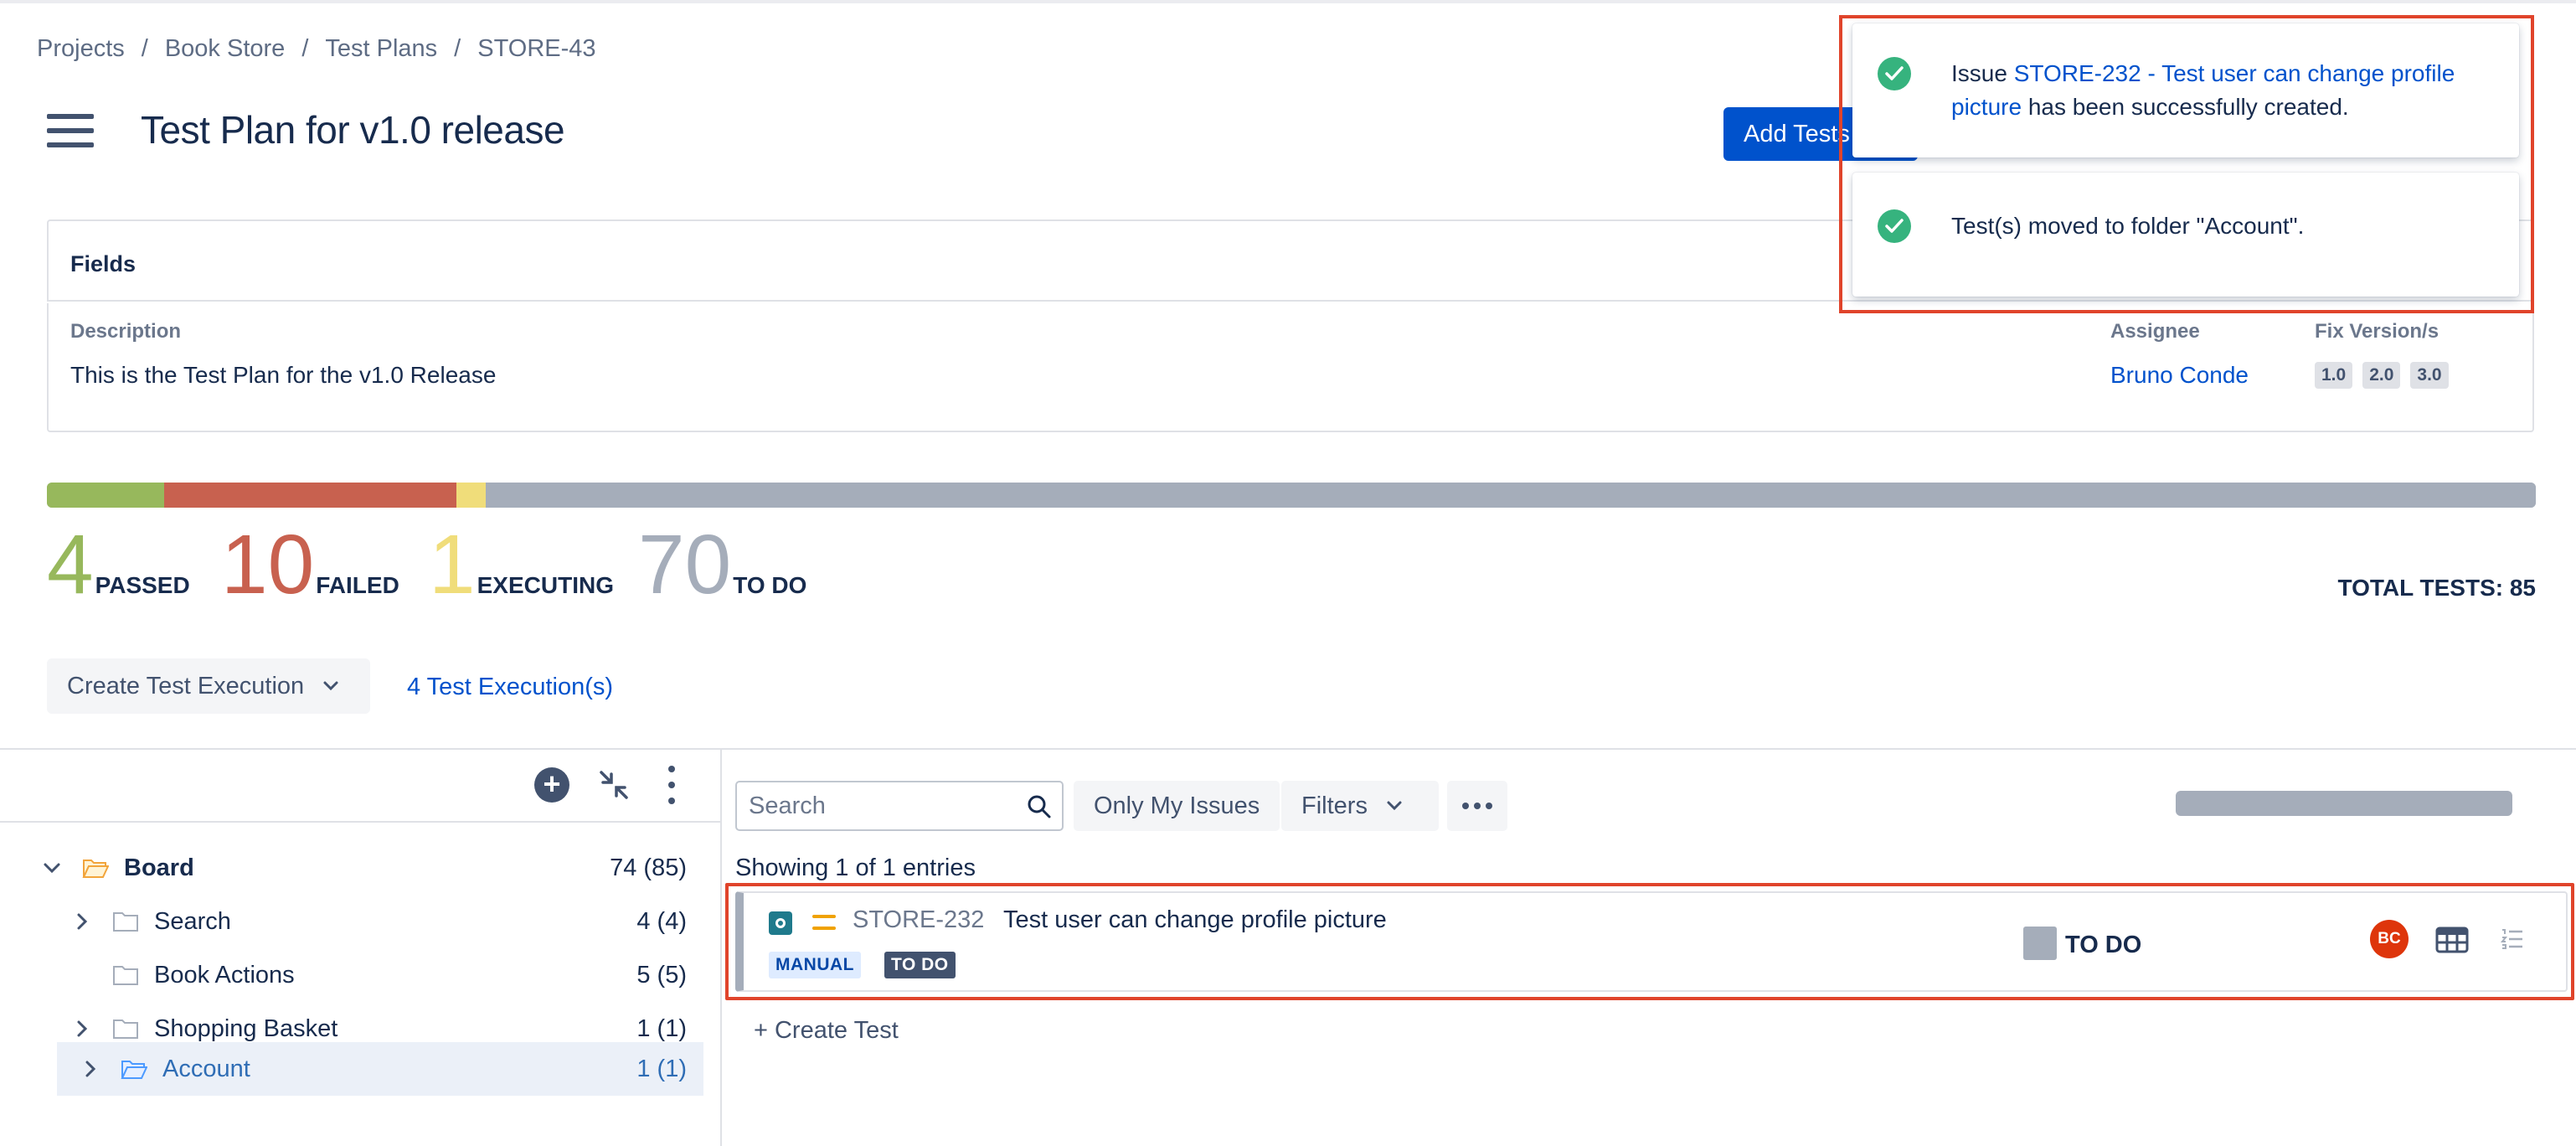 The width and height of the screenshot is (2576, 1146). I want to click on tree-item-count: 74 (85), so click(648, 867).